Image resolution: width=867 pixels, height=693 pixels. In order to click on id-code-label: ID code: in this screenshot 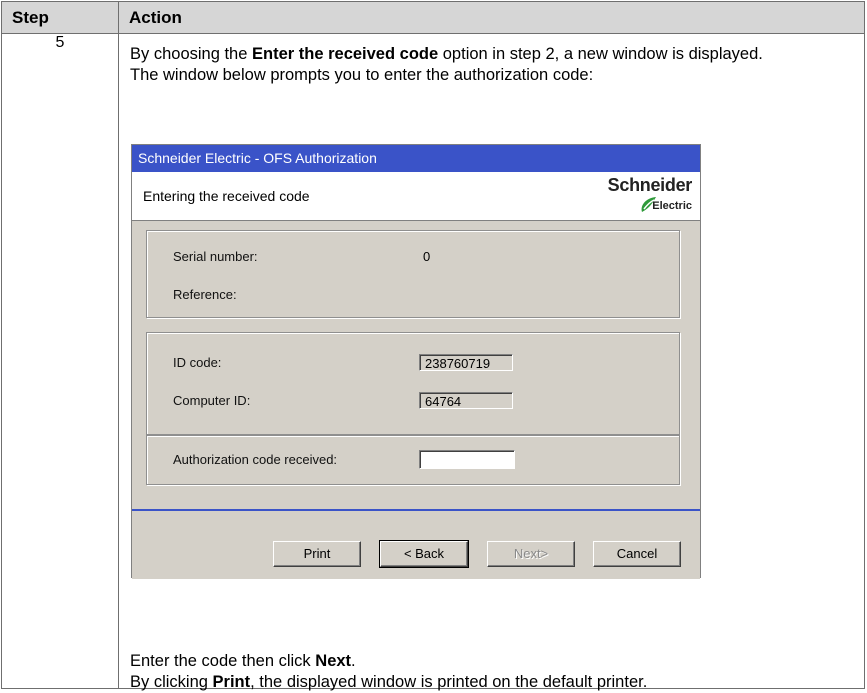, I will do `click(197, 362)`.